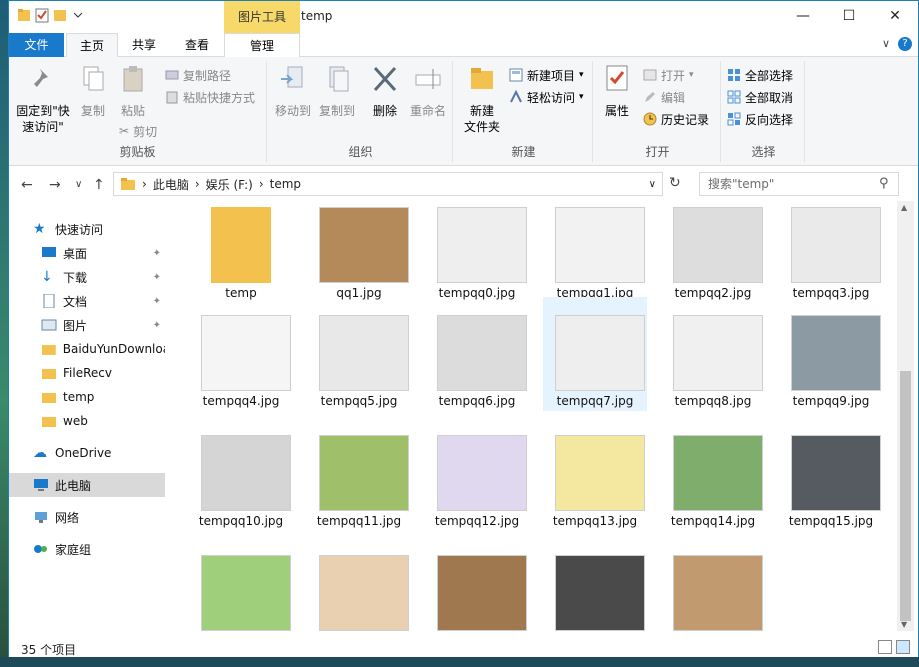 This screenshot has height=667, width=919. Describe the element at coordinates (87, 277) in the screenshot. I see `nav-item-downloads: ↓ 下载 ✦` at that location.